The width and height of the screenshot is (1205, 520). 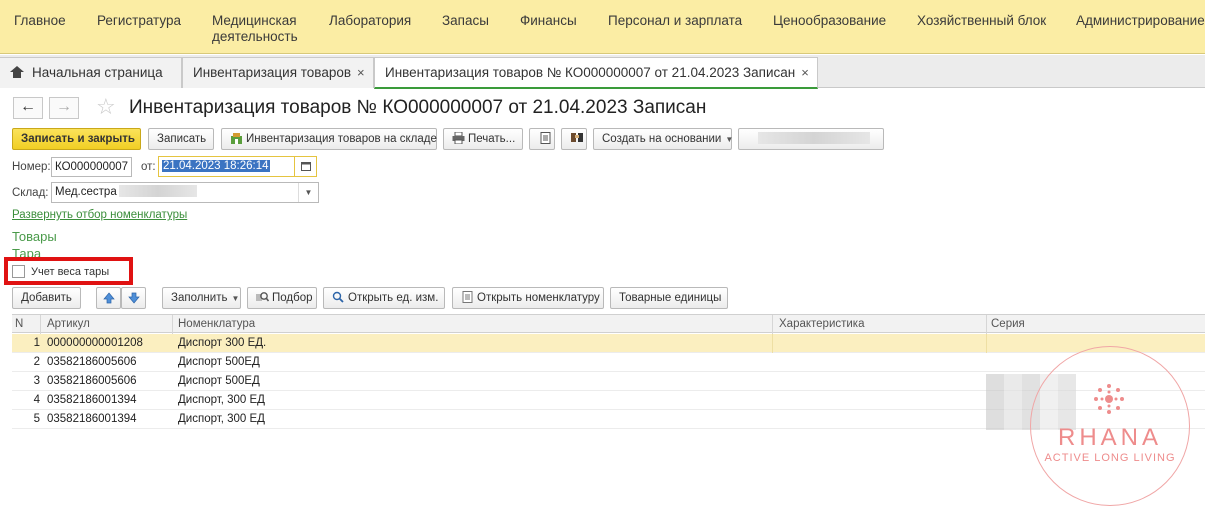 I want to click on menu-item-household: Хозяйственный блок, so click(x=981, y=21).